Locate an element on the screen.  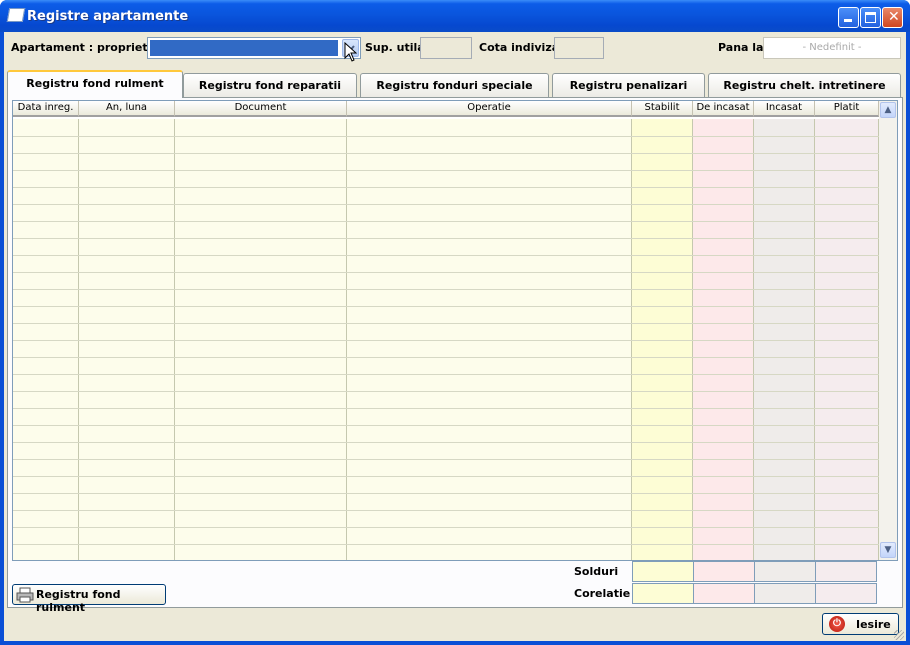
scroll-down-arrow-icon: ▼ is located at coordinates (888, 550).